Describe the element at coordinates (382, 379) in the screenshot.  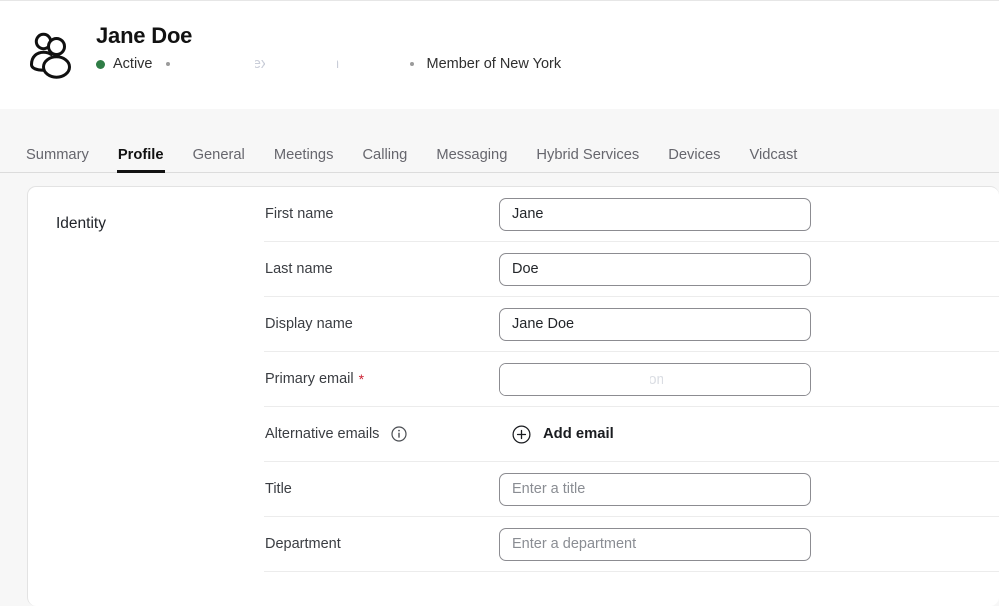
I see `primary-email-label-wrap: Primary email *` at that location.